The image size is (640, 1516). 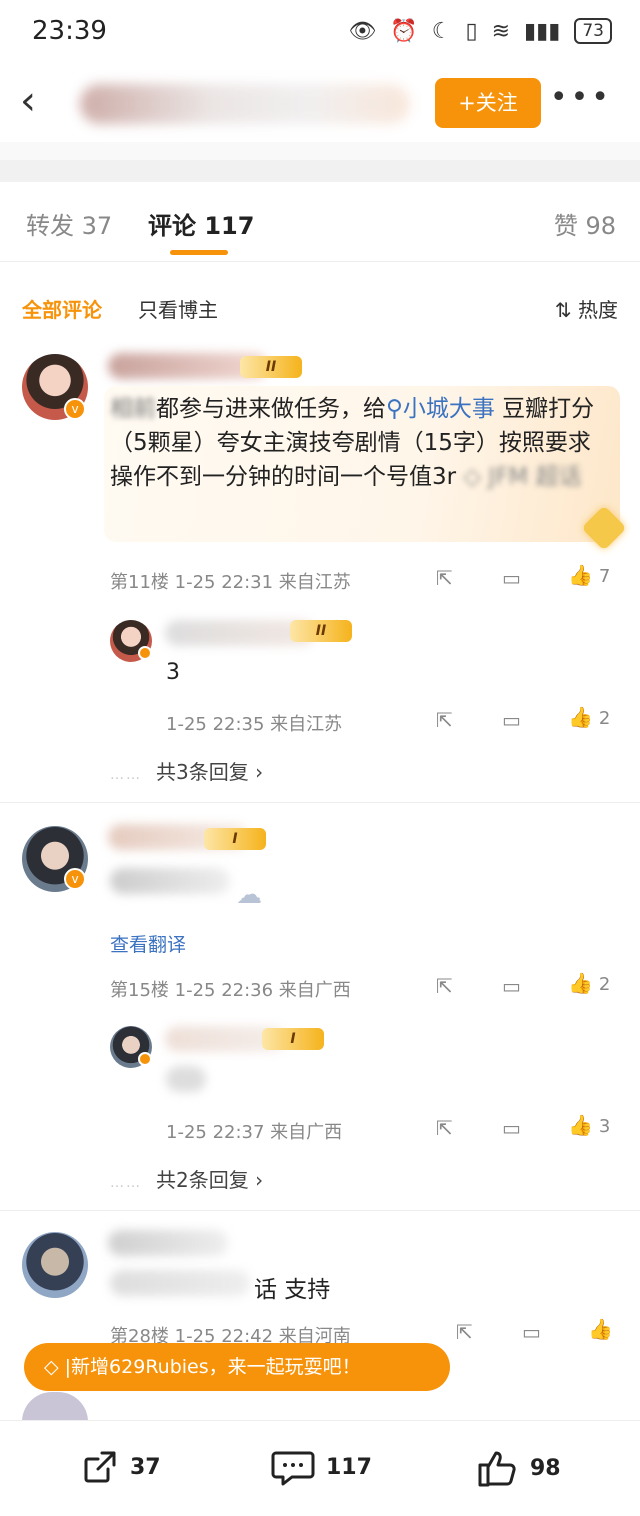 What do you see at coordinates (604, 1126) in the screenshot?
I see `like-count: 3` at bounding box center [604, 1126].